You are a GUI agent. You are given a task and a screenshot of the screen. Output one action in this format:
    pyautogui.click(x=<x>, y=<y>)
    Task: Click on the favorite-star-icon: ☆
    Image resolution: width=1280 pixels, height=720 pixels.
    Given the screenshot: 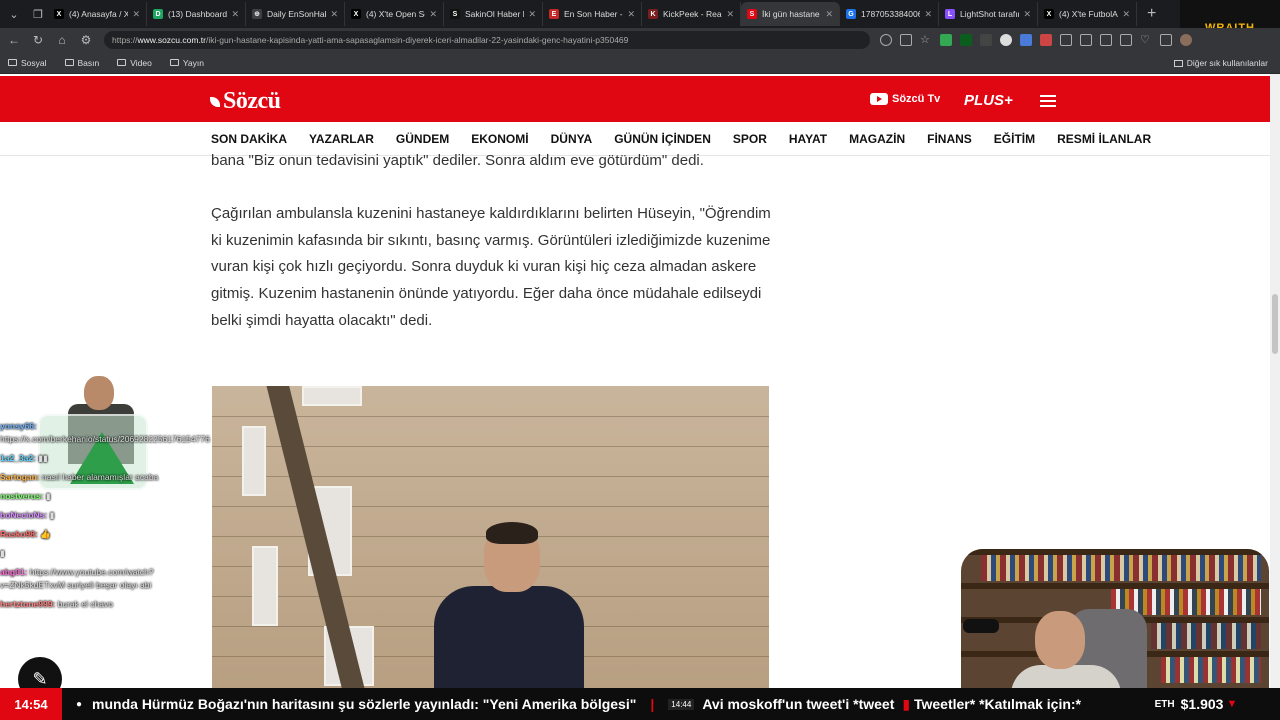 What is the action you would take?
    pyautogui.click(x=926, y=40)
    